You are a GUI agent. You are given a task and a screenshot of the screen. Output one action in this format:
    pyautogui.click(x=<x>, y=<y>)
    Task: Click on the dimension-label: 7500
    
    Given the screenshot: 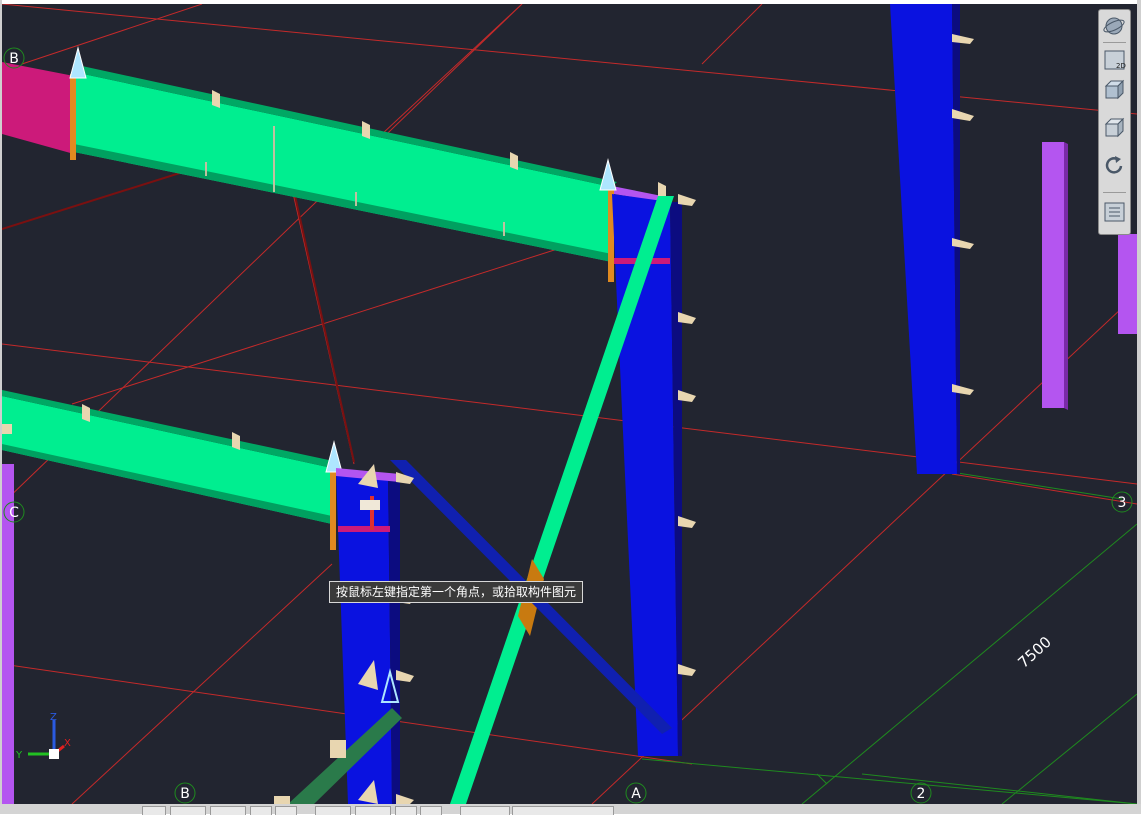 What is the action you would take?
    pyautogui.click(x=1034, y=652)
    